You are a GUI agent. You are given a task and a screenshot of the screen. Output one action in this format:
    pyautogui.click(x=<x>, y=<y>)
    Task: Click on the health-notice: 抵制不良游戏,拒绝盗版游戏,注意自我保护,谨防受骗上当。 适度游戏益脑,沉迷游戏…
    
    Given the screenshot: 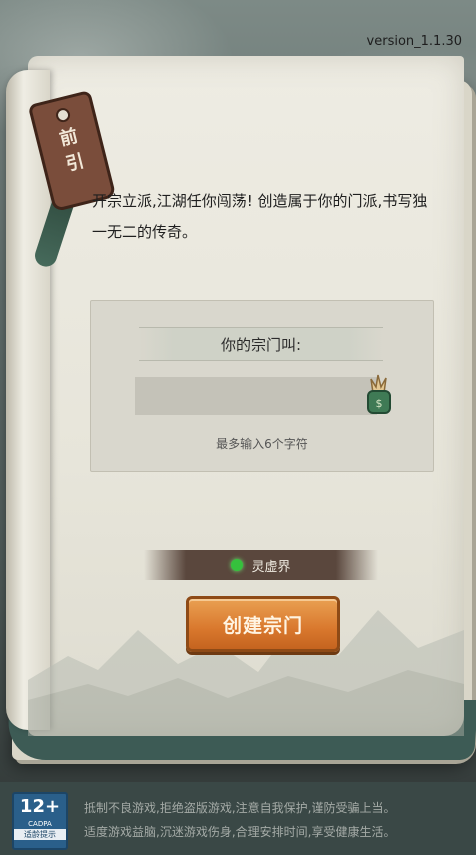 What is the action you would take?
    pyautogui.click(x=276, y=820)
    